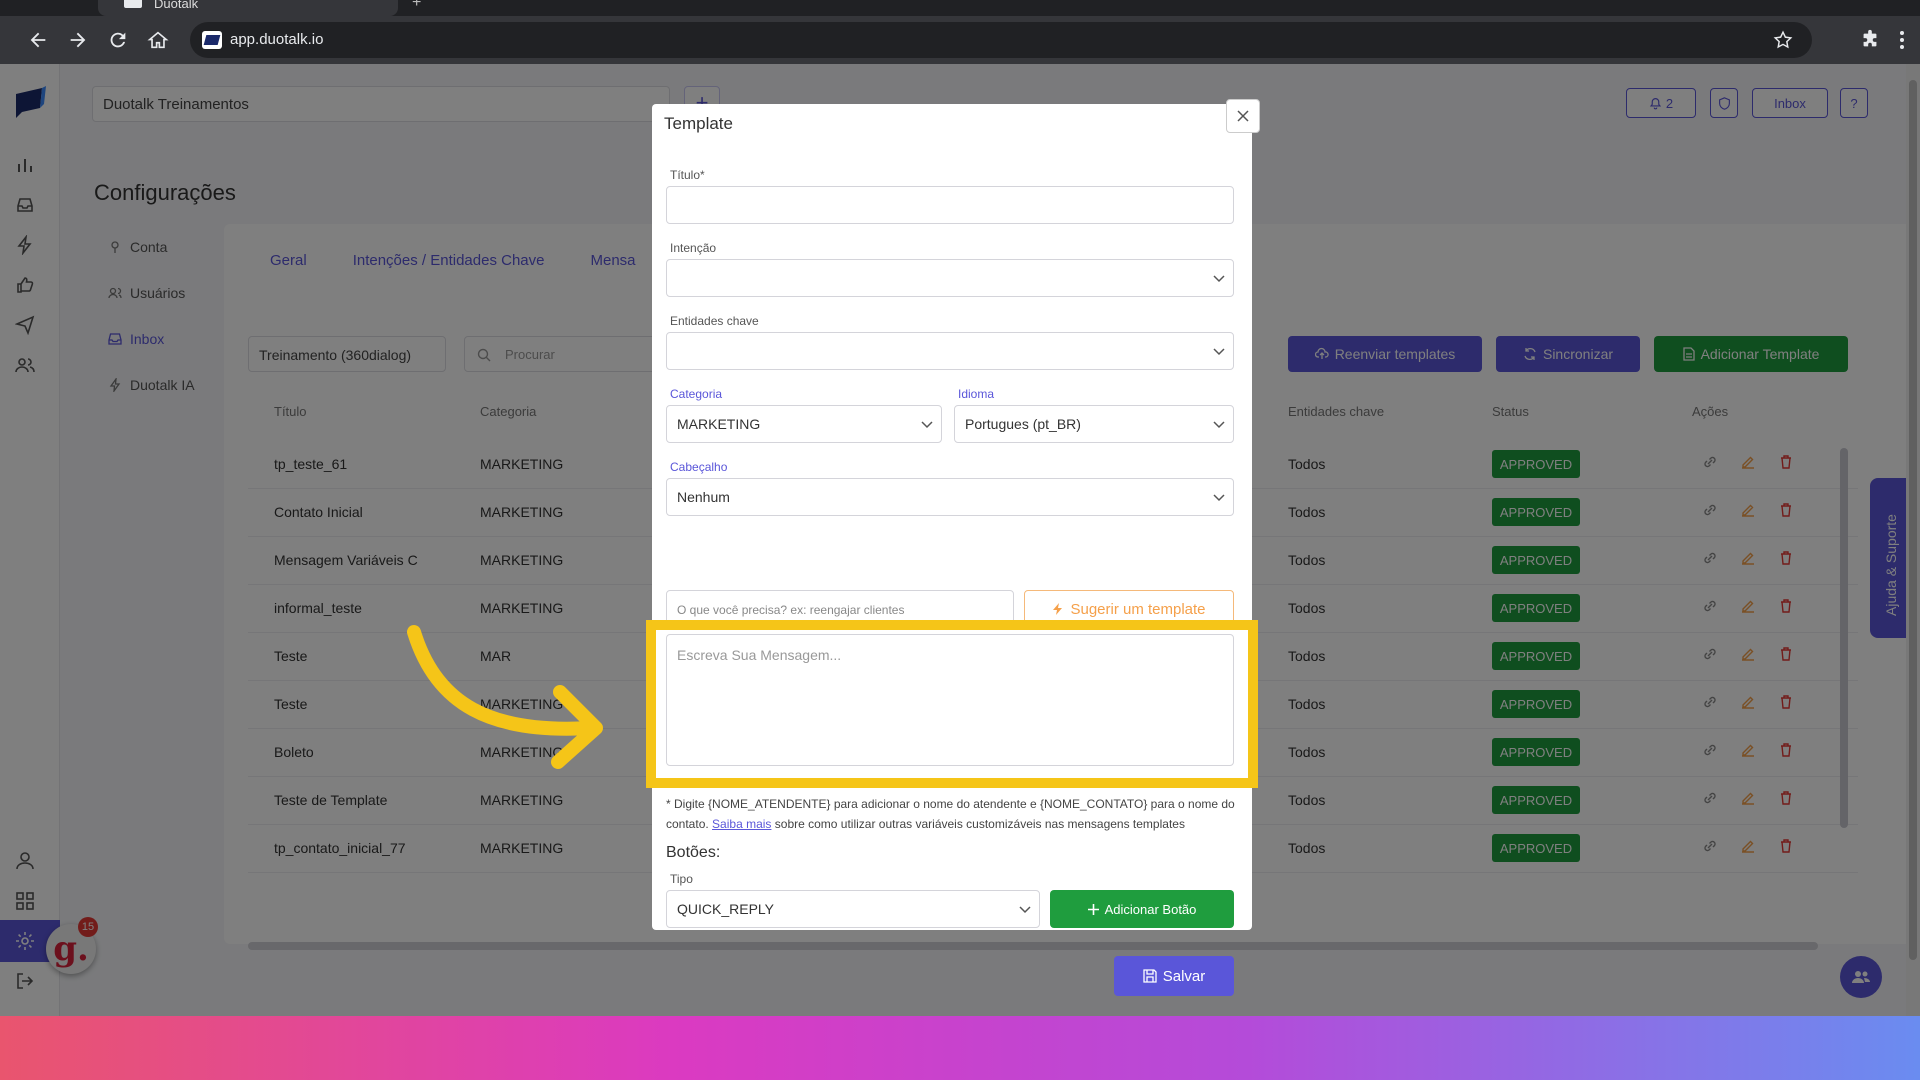 This screenshot has width=1920, height=1080. Describe the element at coordinates (1094, 424) in the screenshot. I see `language-select: Portugues (pt_BR)` at that location.